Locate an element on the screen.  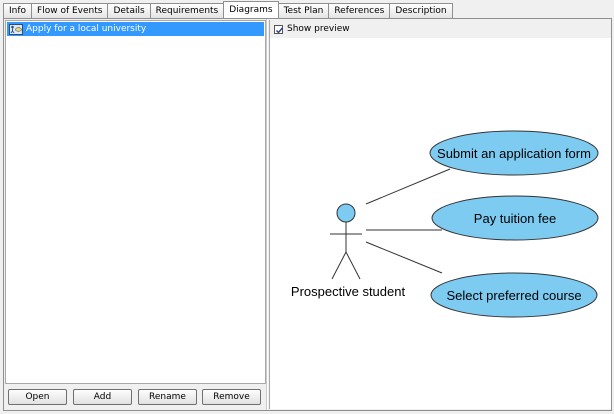
tab-diagrams: Diagrams is located at coordinates (251, 9).